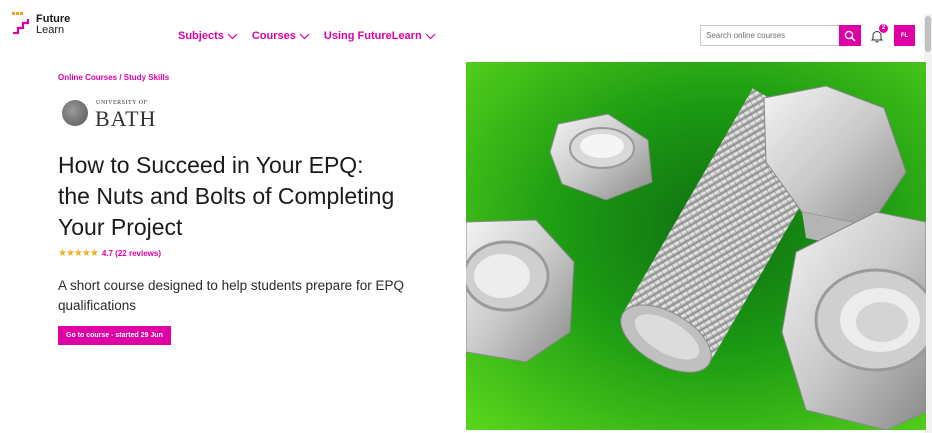 The height and width of the screenshot is (433, 932). I want to click on search-button, so click(850, 35).